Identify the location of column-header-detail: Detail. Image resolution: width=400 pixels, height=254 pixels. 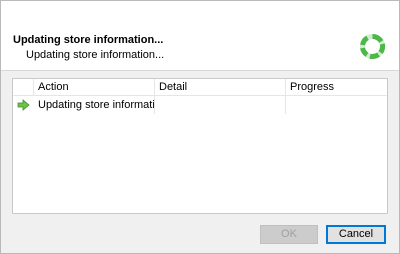
(220, 87).